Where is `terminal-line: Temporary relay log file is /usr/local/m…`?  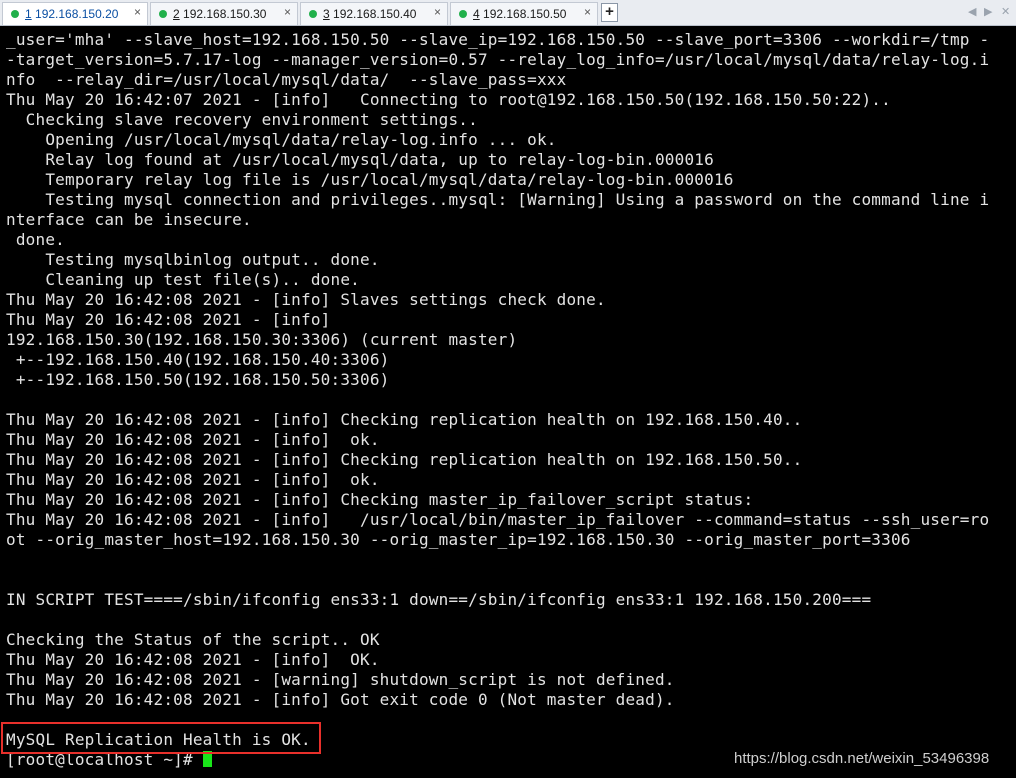
terminal-line: Temporary relay log file is /usr/local/m… is located at coordinates (370, 179).